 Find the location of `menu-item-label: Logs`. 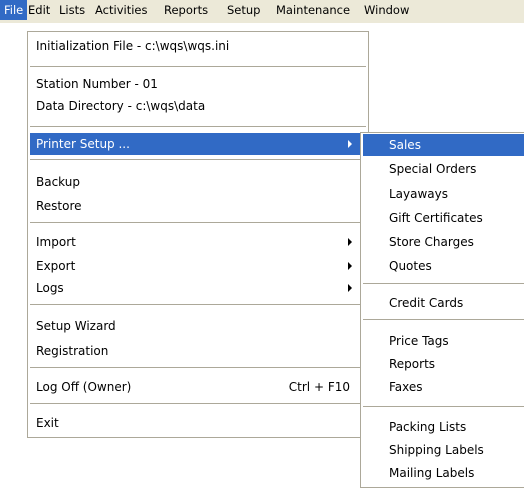

menu-item-label: Logs is located at coordinates (50, 288).